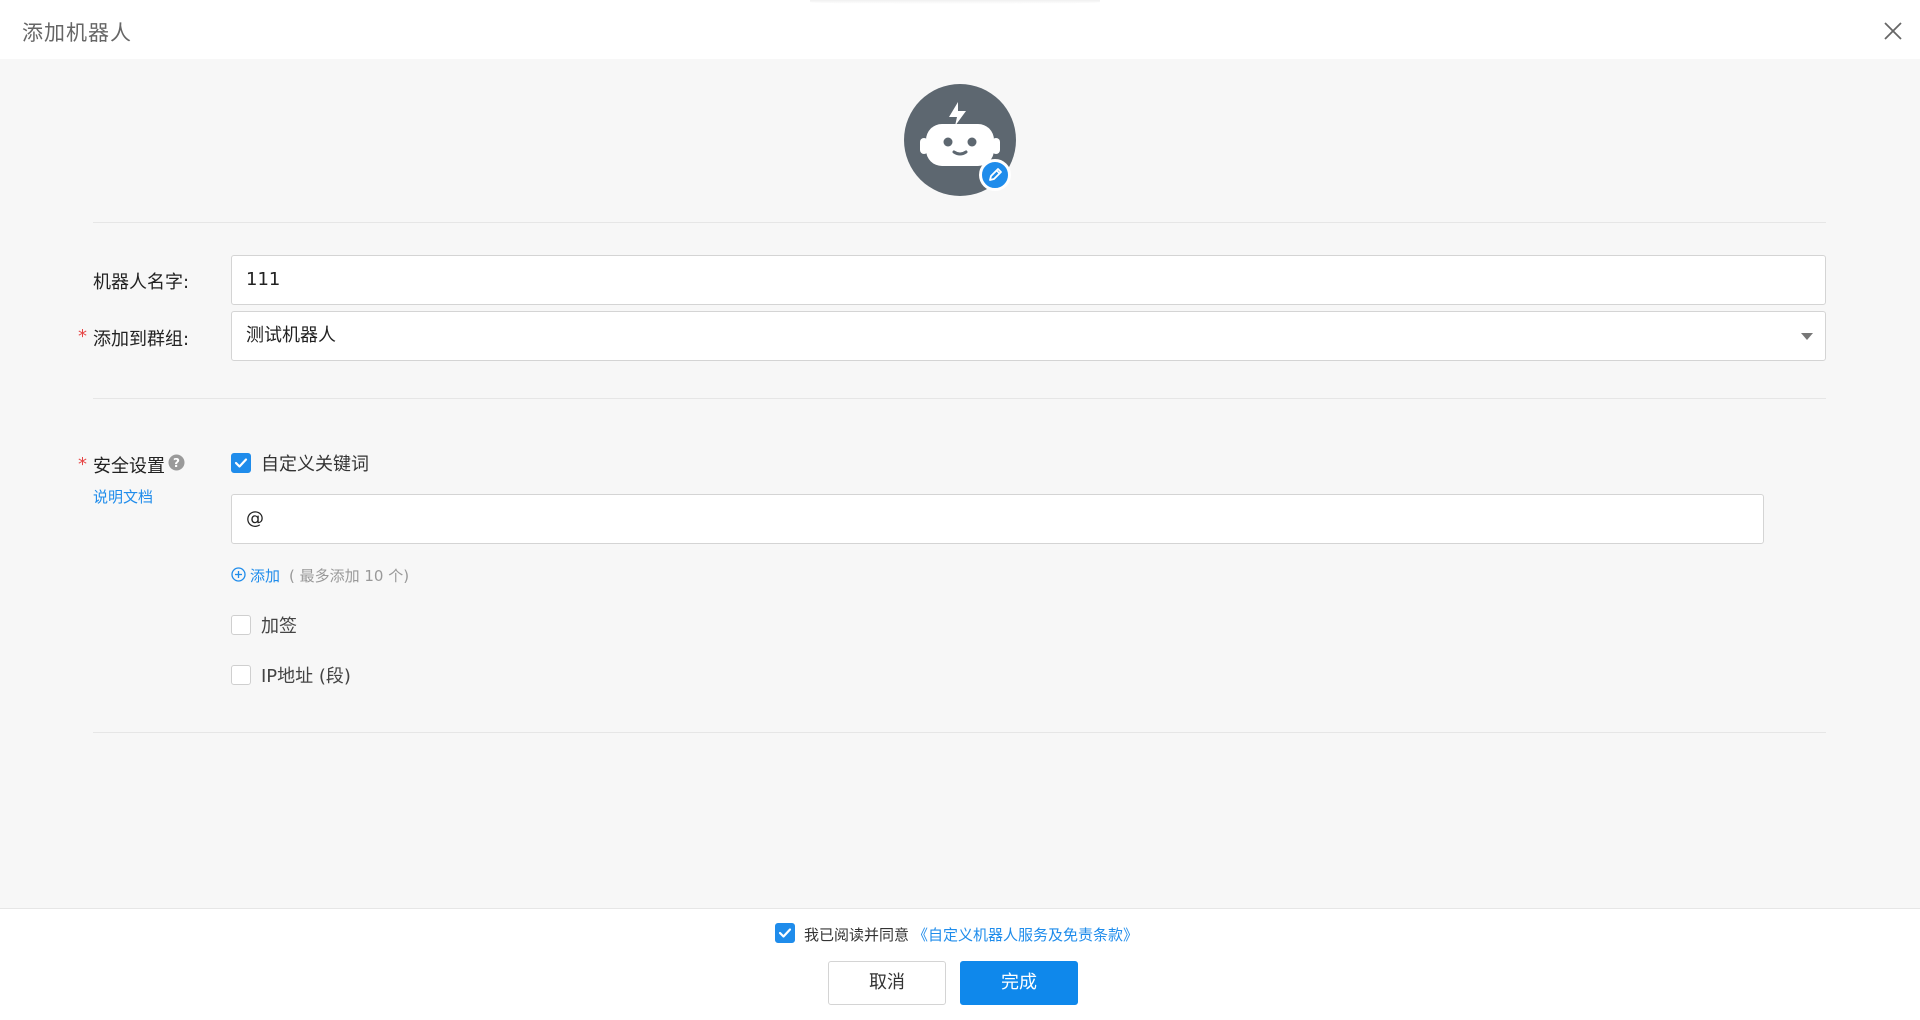 The image size is (1920, 1020). Describe the element at coordinates (997, 519) in the screenshot. I see `keyword-input: @` at that location.